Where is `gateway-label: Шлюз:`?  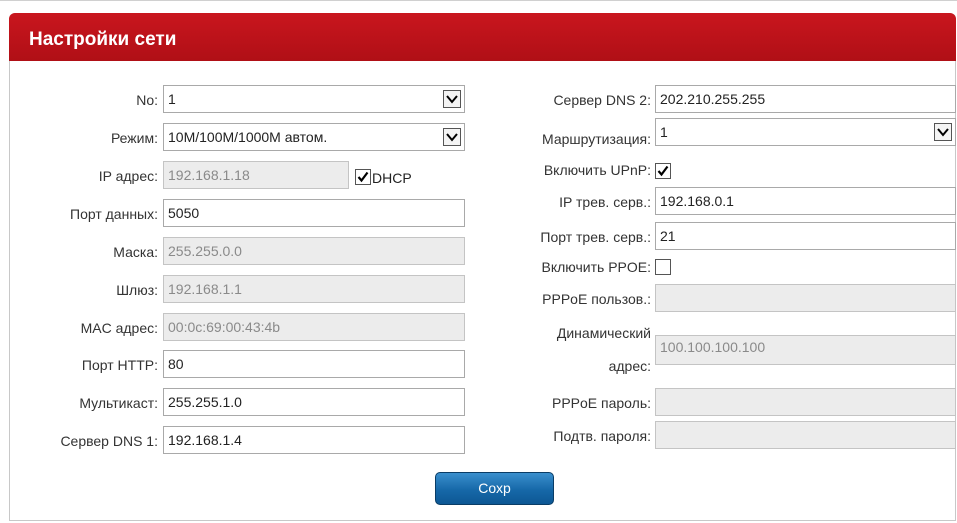
gateway-label: Шлюз: is located at coordinates (137, 290).